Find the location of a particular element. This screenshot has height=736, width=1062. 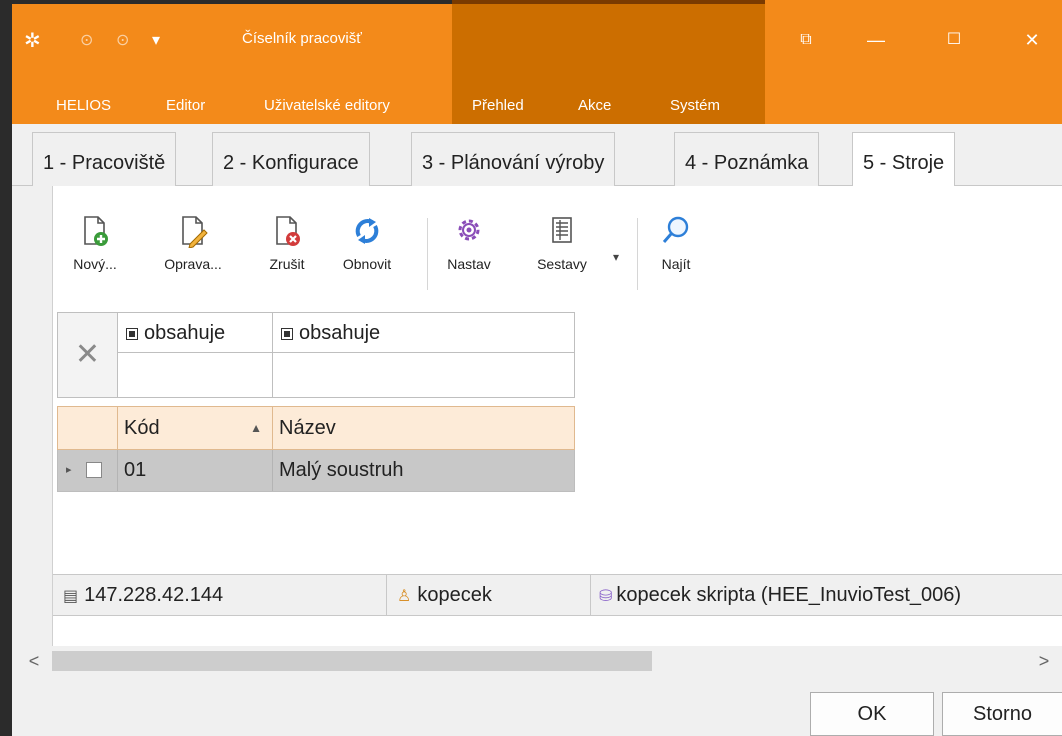

tab-production-planning: 3 - Plánování výroby is located at coordinates (513, 159).